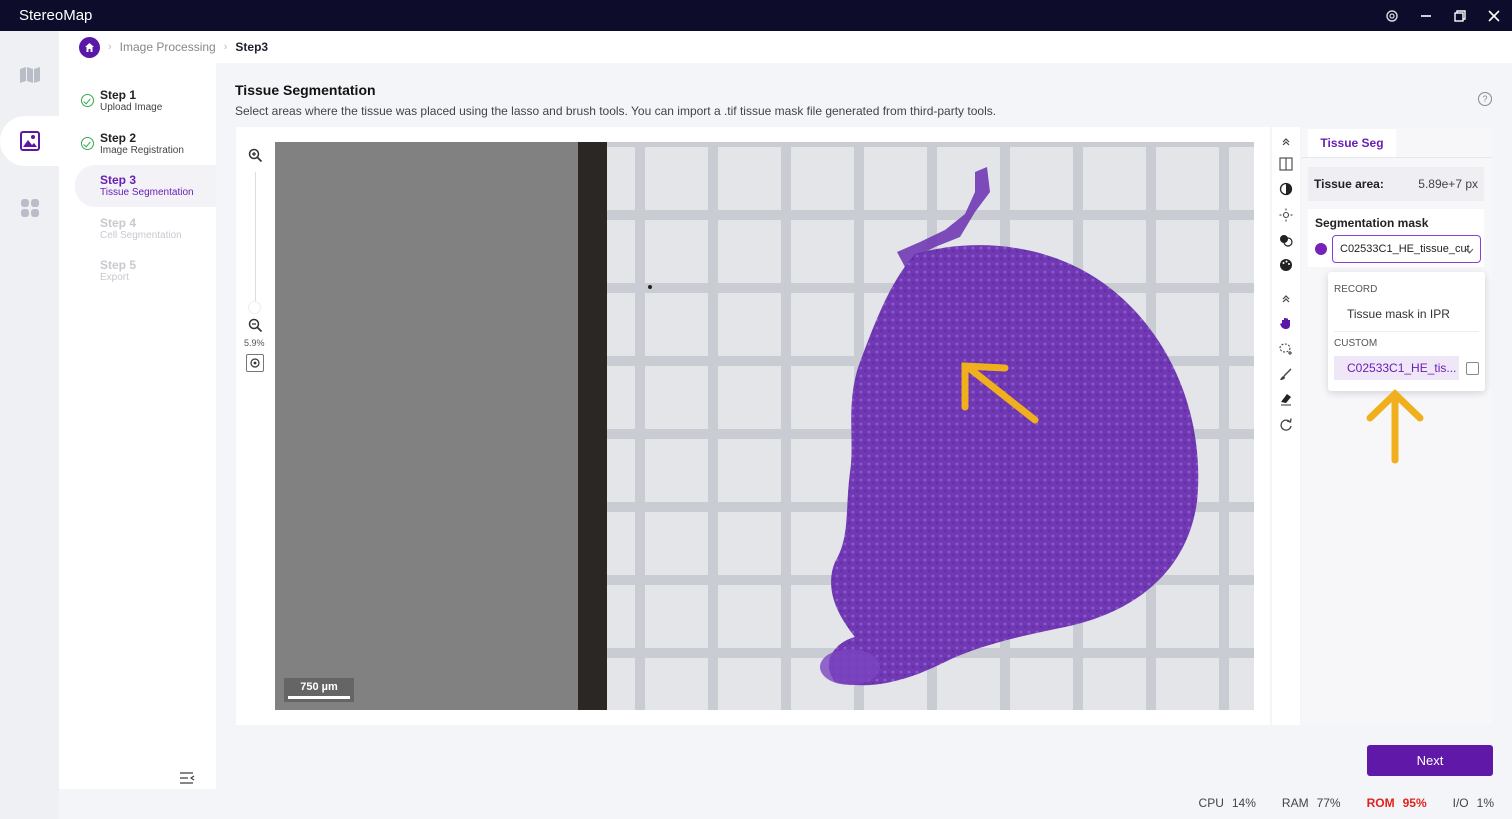 The image size is (1512, 819). Describe the element at coordinates (1397, 803) in the screenshot. I see `rom-status: ROM 95%` at that location.